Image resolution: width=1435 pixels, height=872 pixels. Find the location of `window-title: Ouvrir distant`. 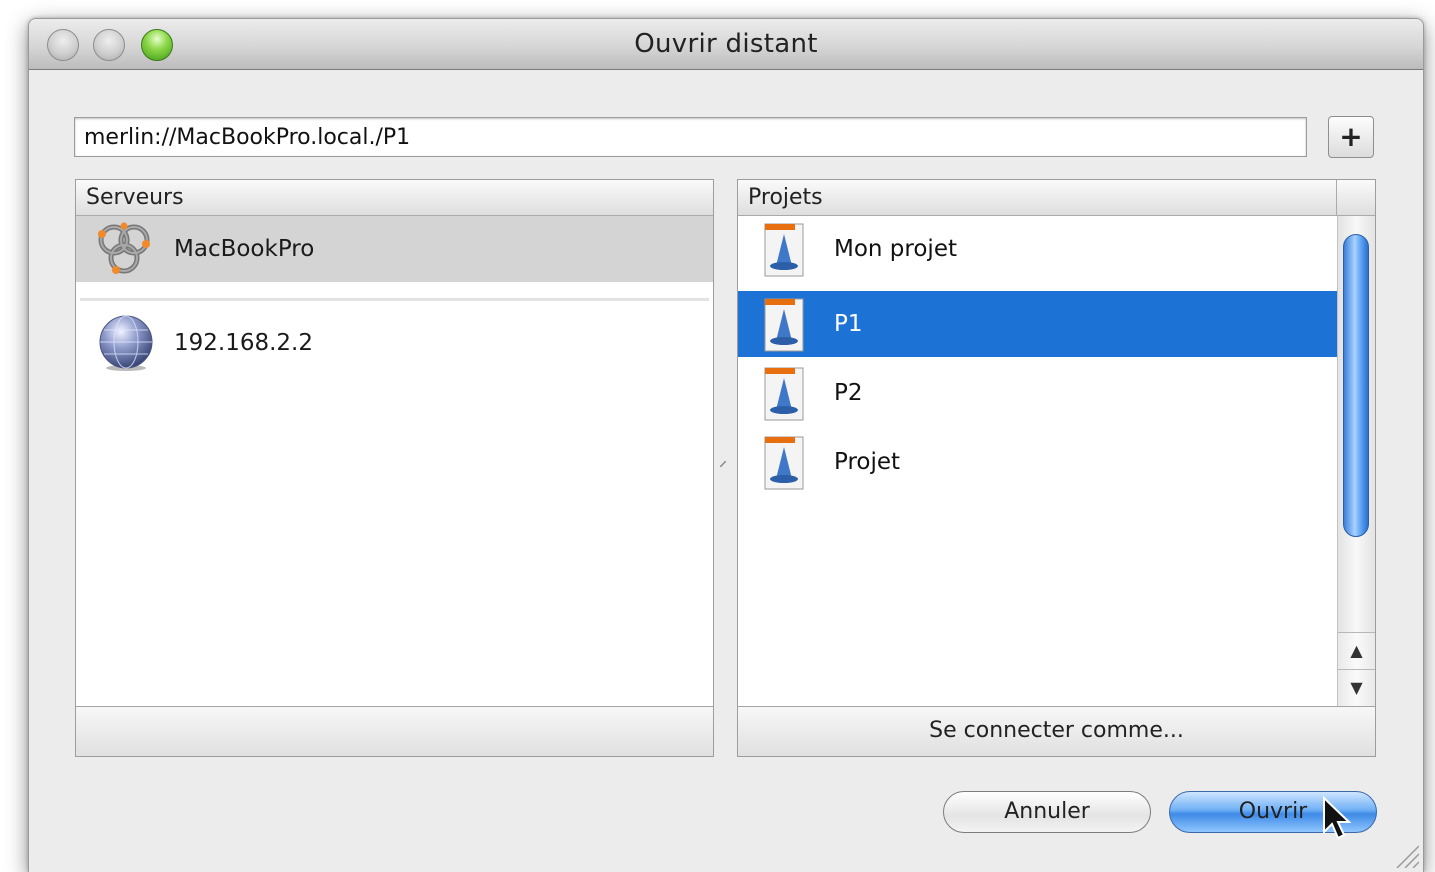

window-title: Ouvrir distant is located at coordinates (726, 44).